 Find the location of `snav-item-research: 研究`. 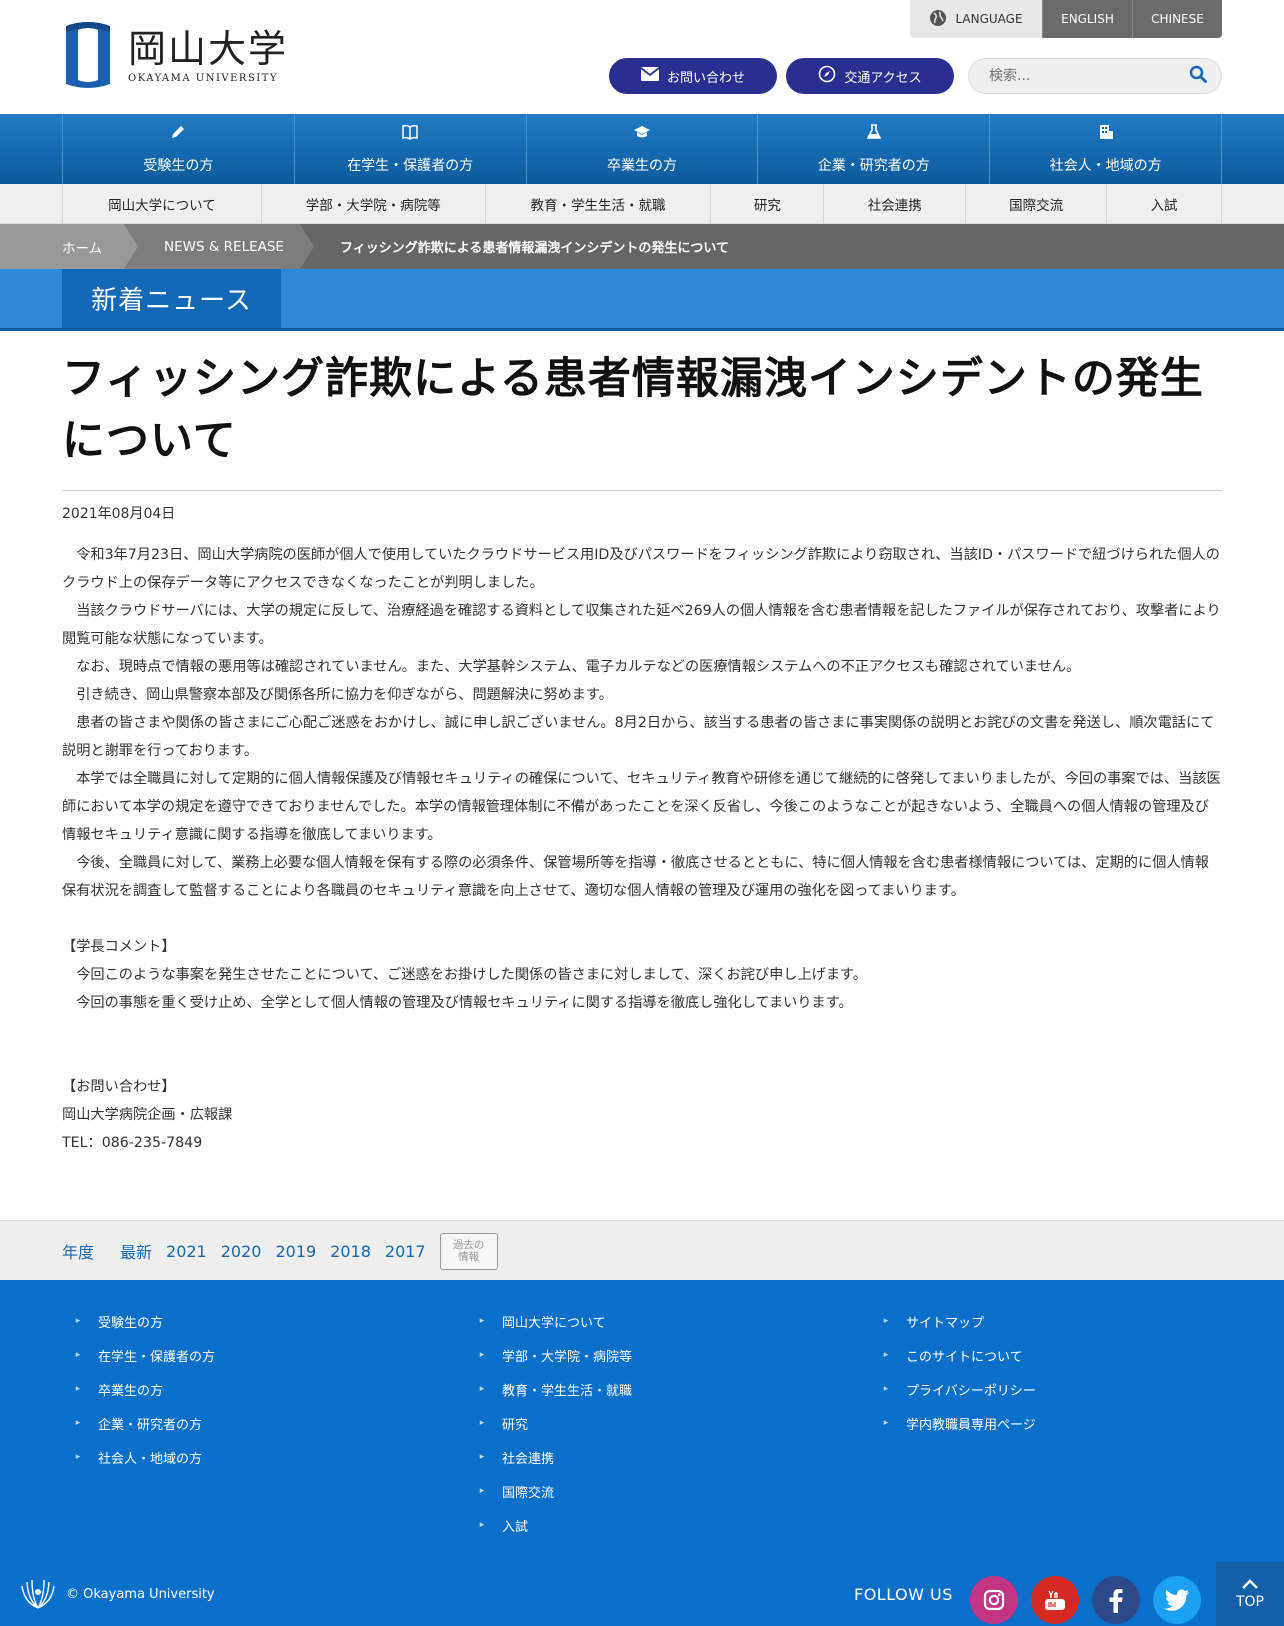

snav-item-research: 研究 is located at coordinates (768, 204).